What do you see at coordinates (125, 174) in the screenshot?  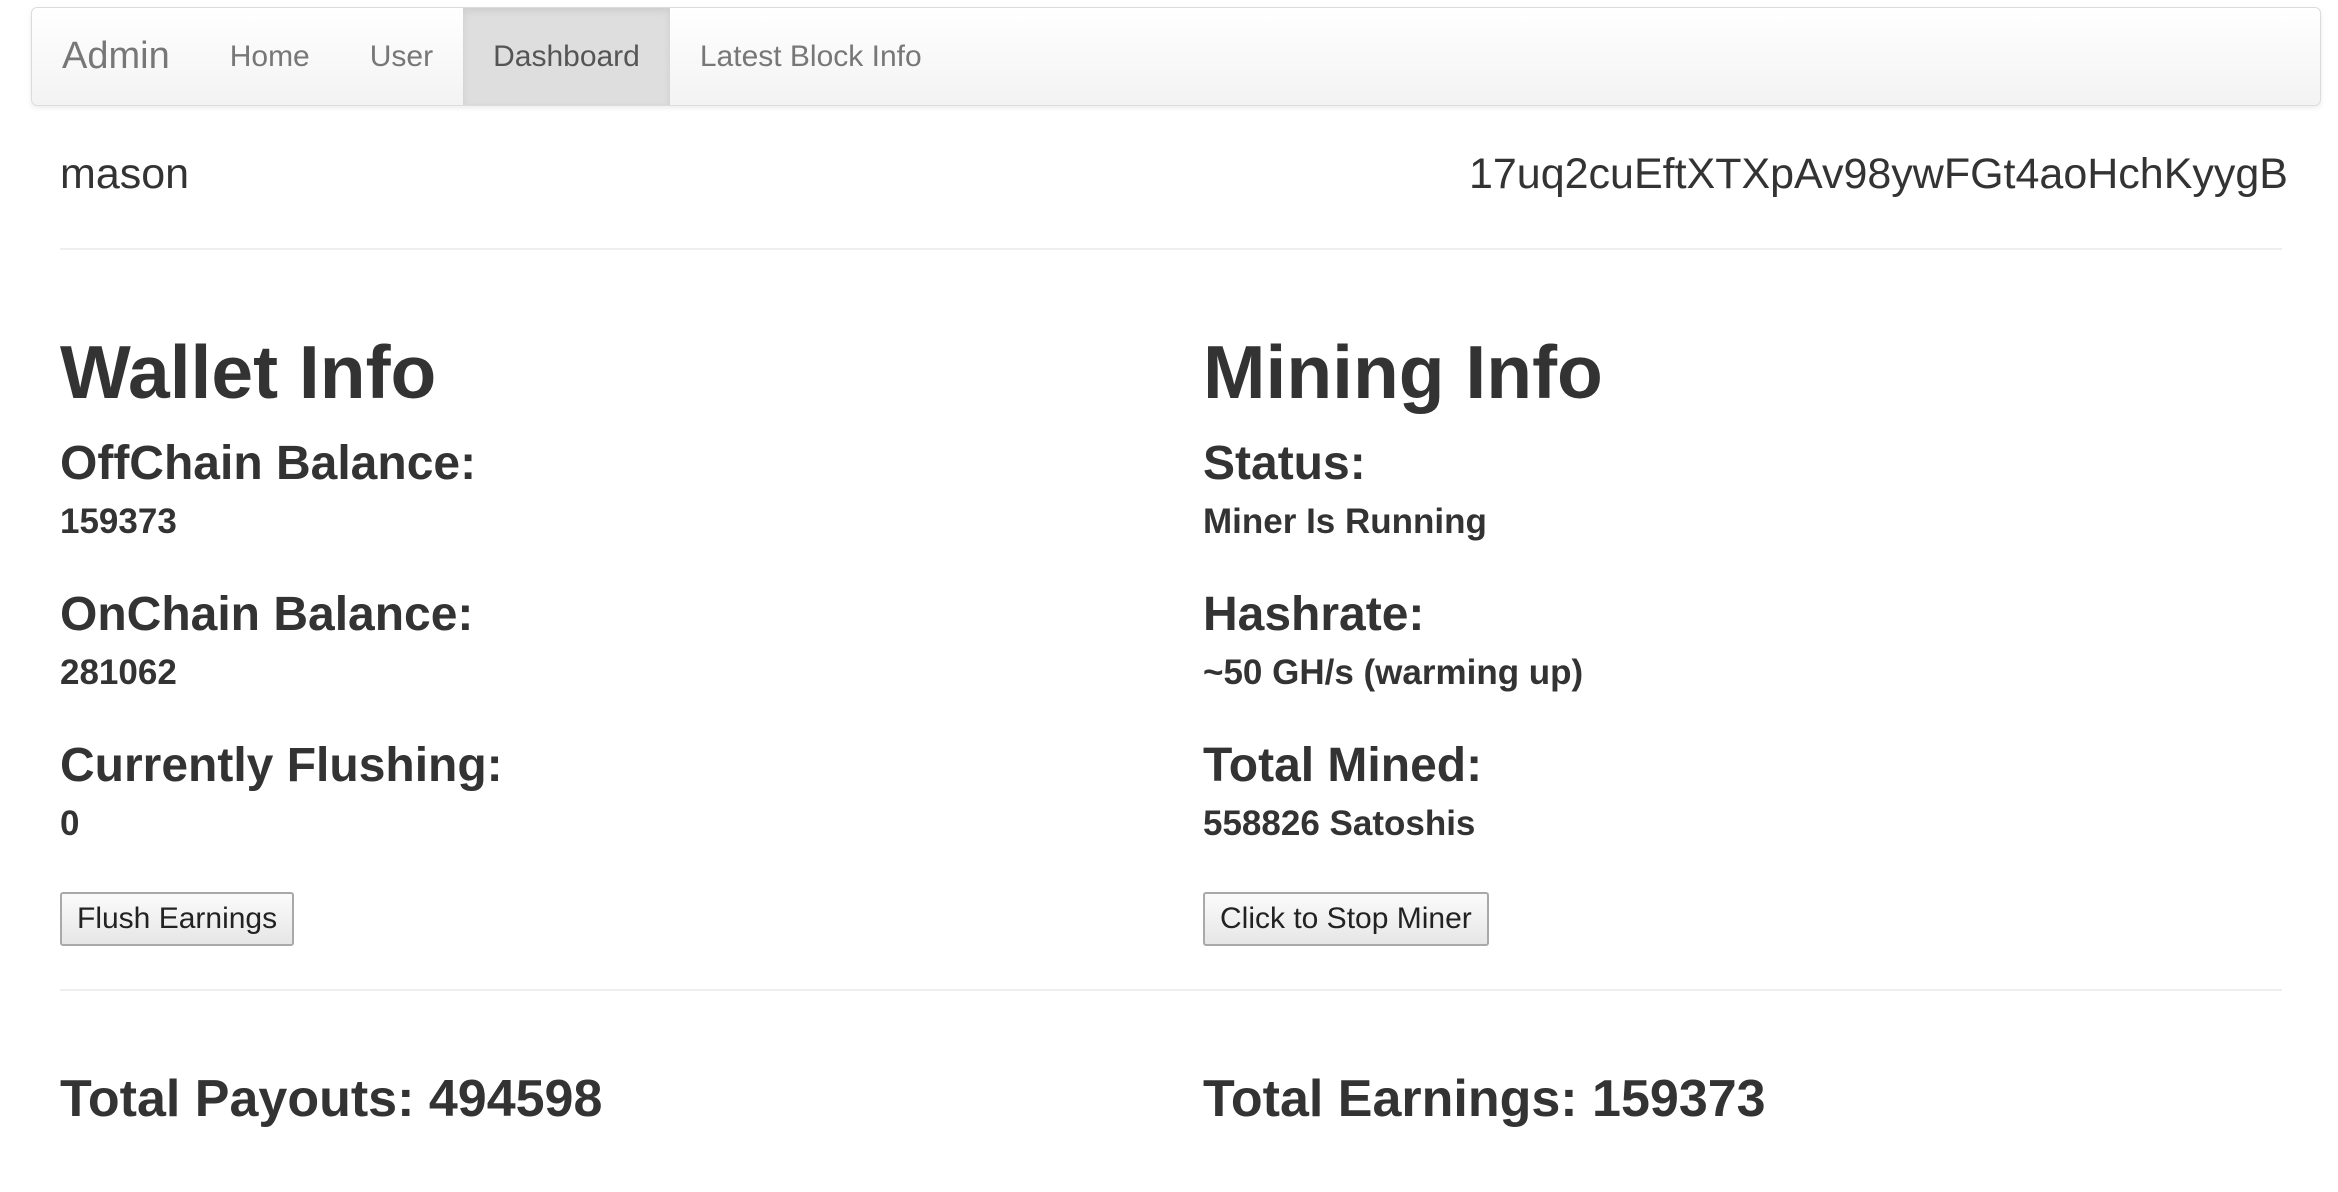 I see `username: mason` at bounding box center [125, 174].